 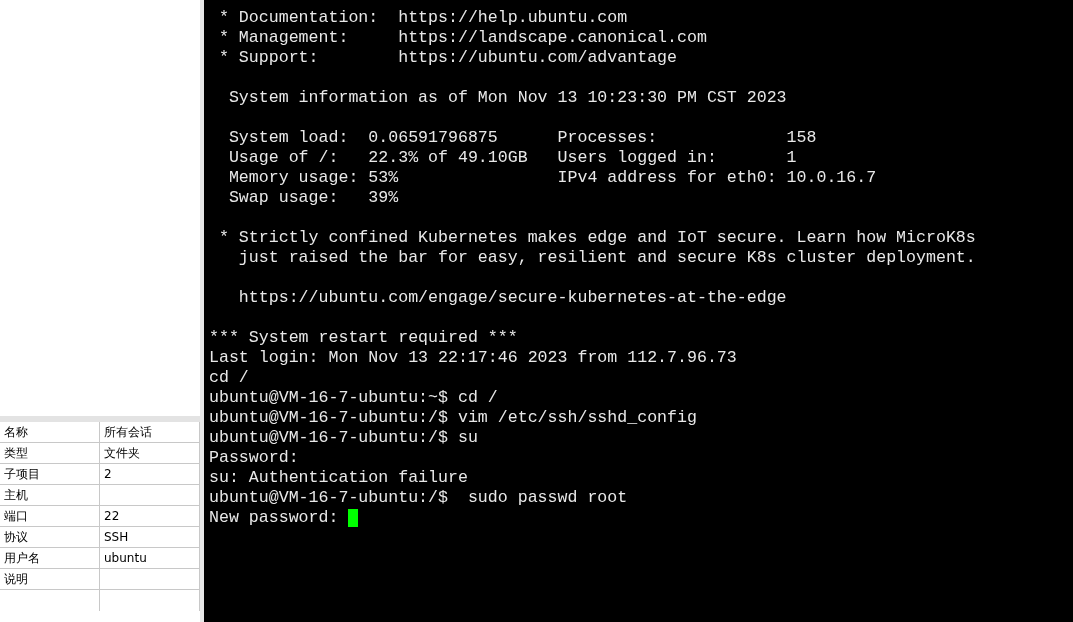 I want to click on terminal-line: Last login: Mon Nov 13 22:17:46 2023 from 112.7.96.73, so click(x=473, y=358).